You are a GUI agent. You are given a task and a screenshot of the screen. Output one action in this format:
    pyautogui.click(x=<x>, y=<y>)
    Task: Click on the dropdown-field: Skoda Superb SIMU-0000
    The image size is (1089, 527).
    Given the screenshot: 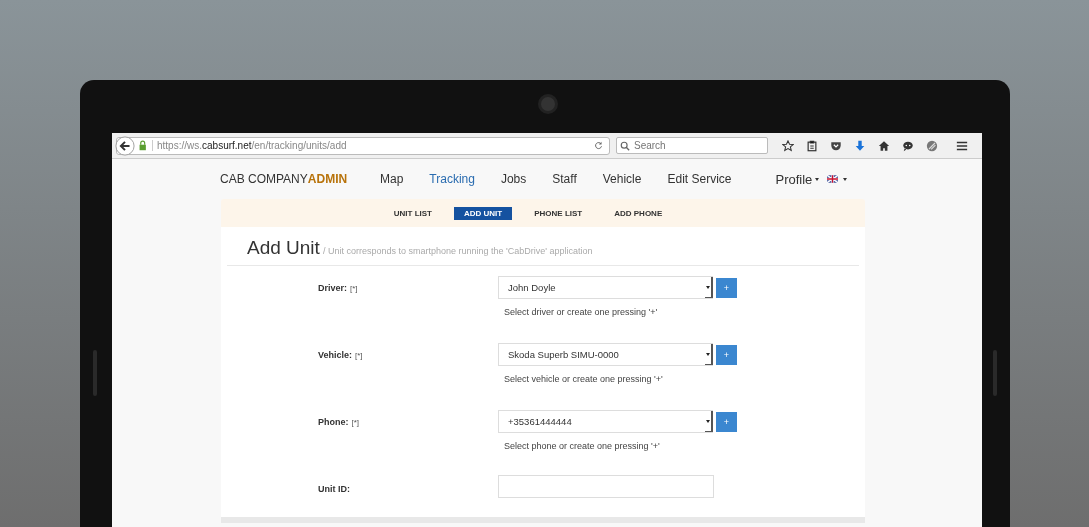 What is the action you would take?
    pyautogui.click(x=605, y=354)
    